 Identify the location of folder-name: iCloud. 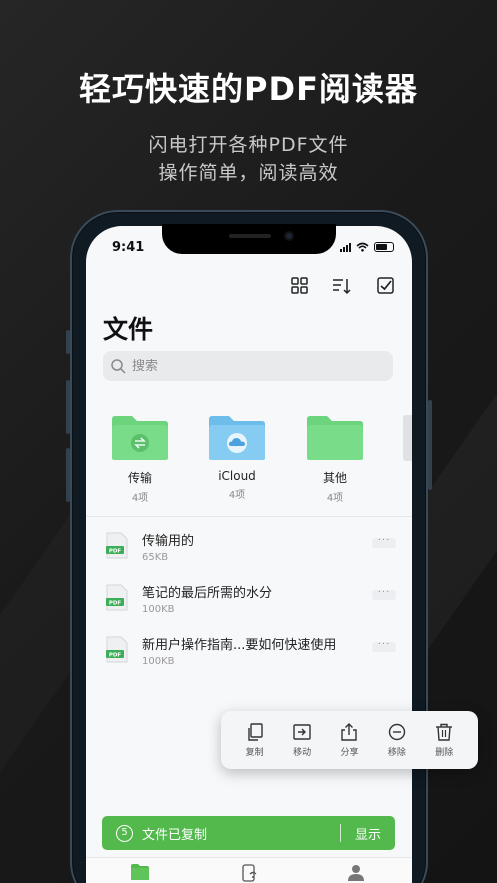
(237, 476).